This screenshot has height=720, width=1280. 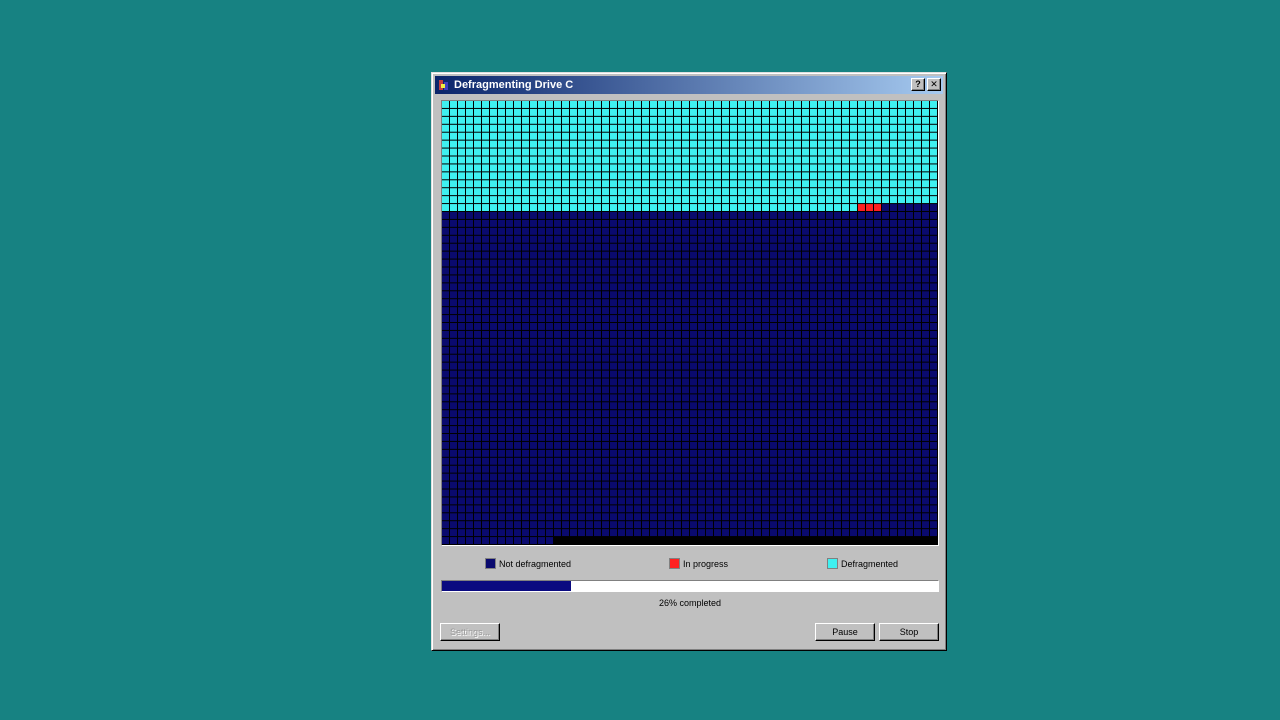 What do you see at coordinates (934, 84) in the screenshot?
I see `close-button: ✕` at bounding box center [934, 84].